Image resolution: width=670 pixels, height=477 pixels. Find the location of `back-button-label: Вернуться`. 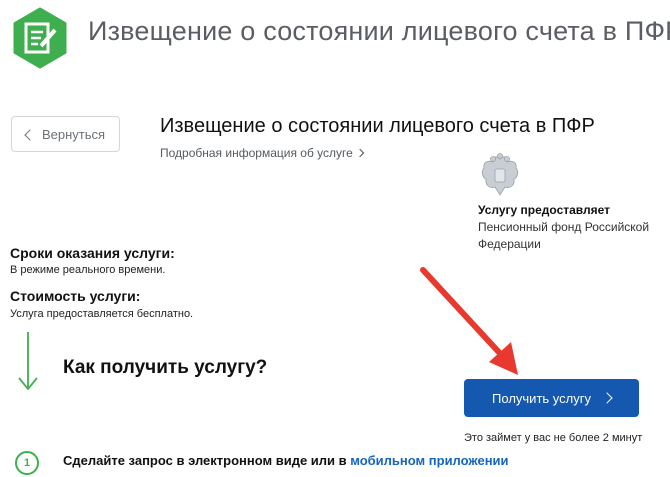

back-button-label: Вернуться is located at coordinates (73, 134).